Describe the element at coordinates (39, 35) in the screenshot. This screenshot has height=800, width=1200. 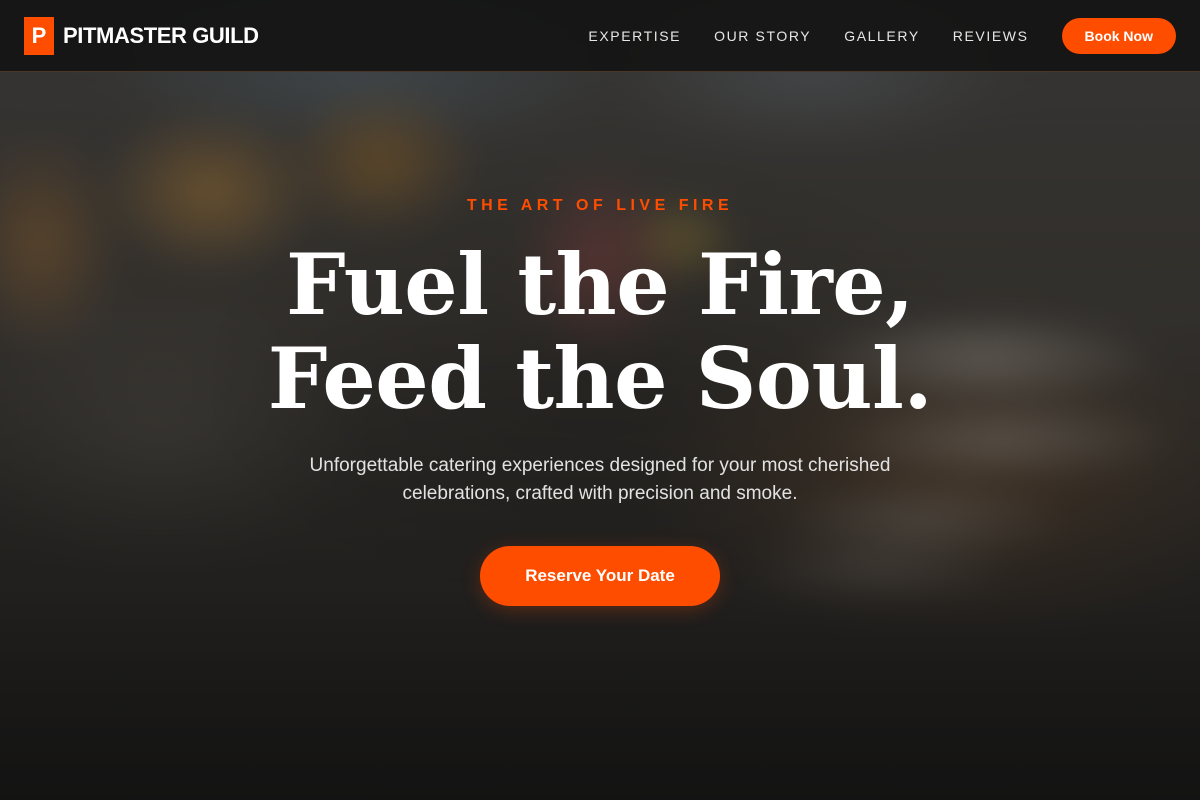
I see `brand-badge-icon: P` at that location.